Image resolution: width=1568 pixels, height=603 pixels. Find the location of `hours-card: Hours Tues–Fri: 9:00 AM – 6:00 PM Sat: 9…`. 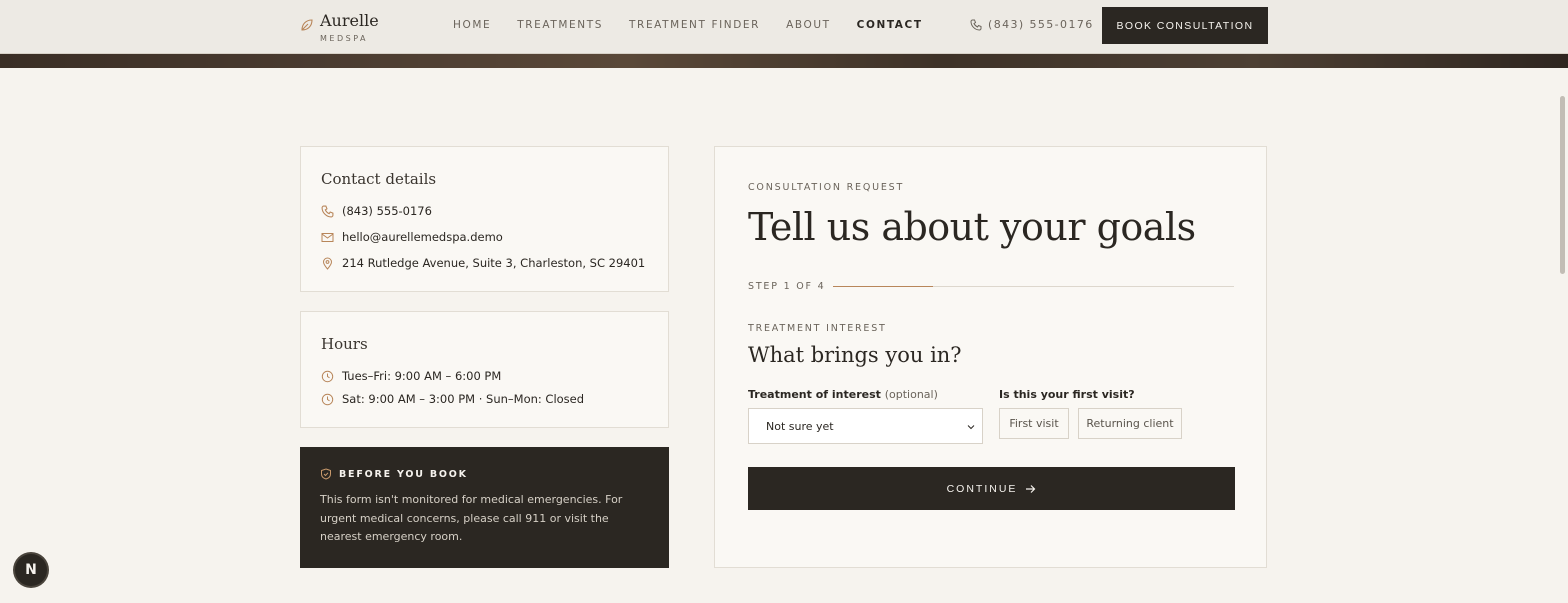

hours-card: Hours Tues–Fri: 9:00 AM – 6:00 PM Sat: 9… is located at coordinates (484, 369).